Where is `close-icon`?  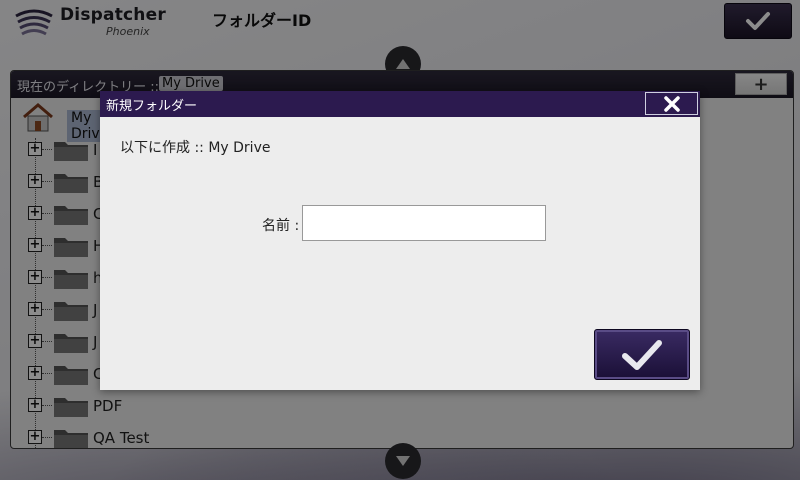 close-icon is located at coordinates (671, 103).